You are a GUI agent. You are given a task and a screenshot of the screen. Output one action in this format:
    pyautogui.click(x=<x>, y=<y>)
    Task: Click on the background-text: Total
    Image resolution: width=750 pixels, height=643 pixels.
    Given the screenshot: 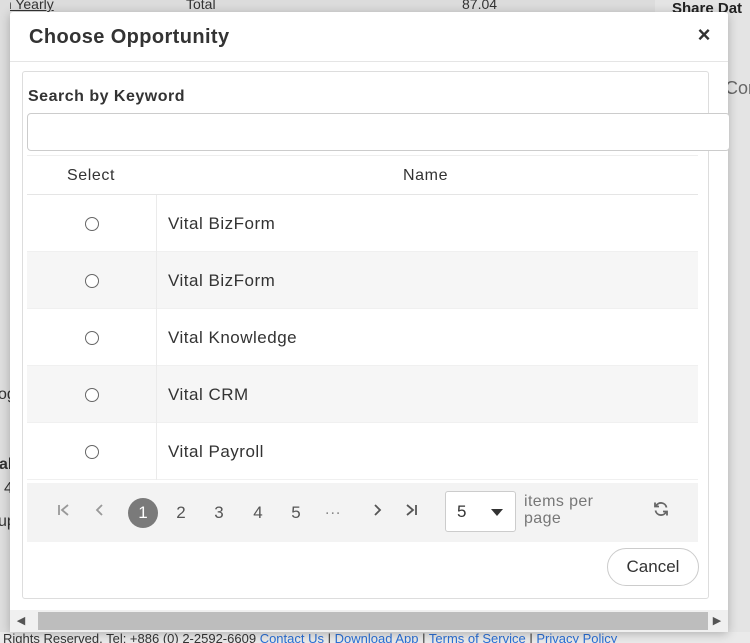 What is the action you would take?
    pyautogui.click(x=201, y=6)
    